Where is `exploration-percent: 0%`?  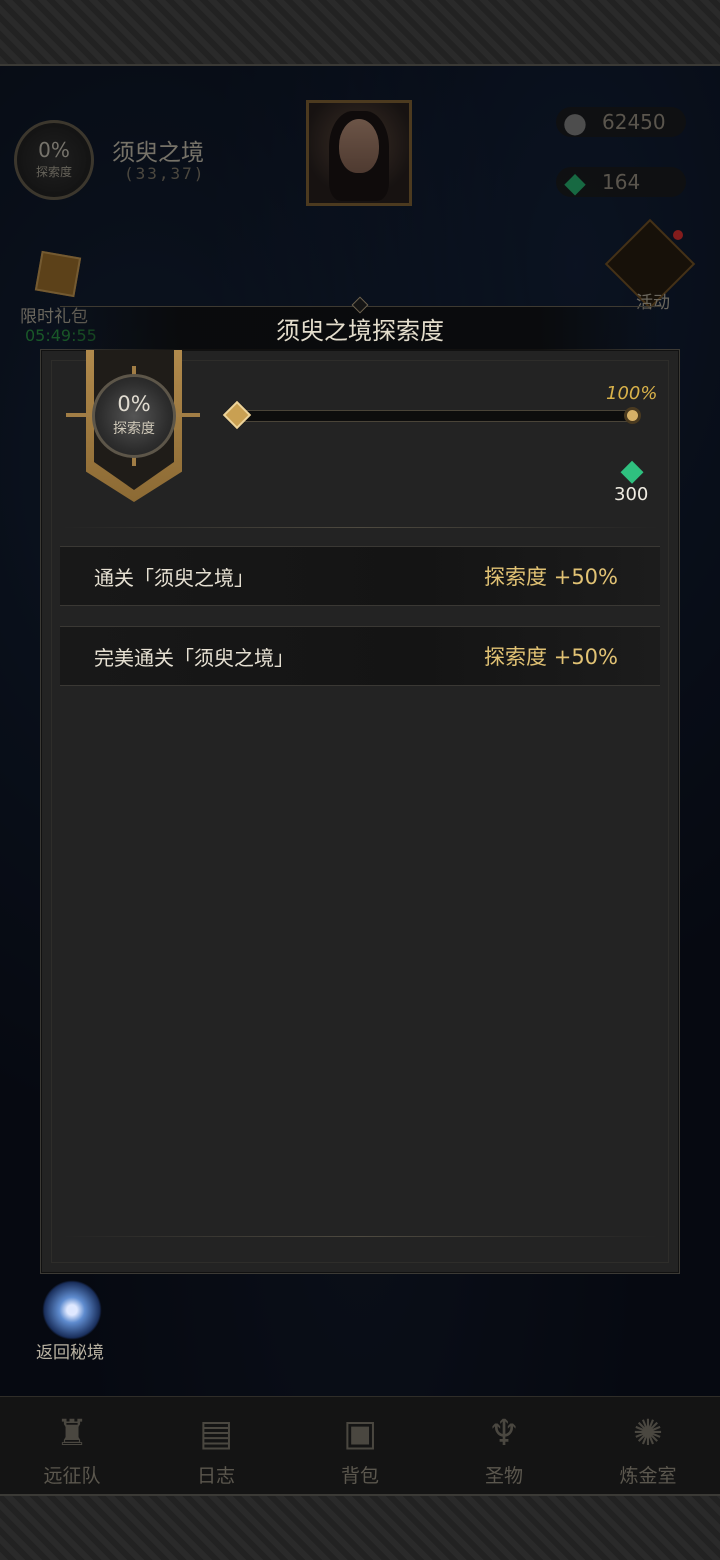
exploration-percent: 0% is located at coordinates (134, 404).